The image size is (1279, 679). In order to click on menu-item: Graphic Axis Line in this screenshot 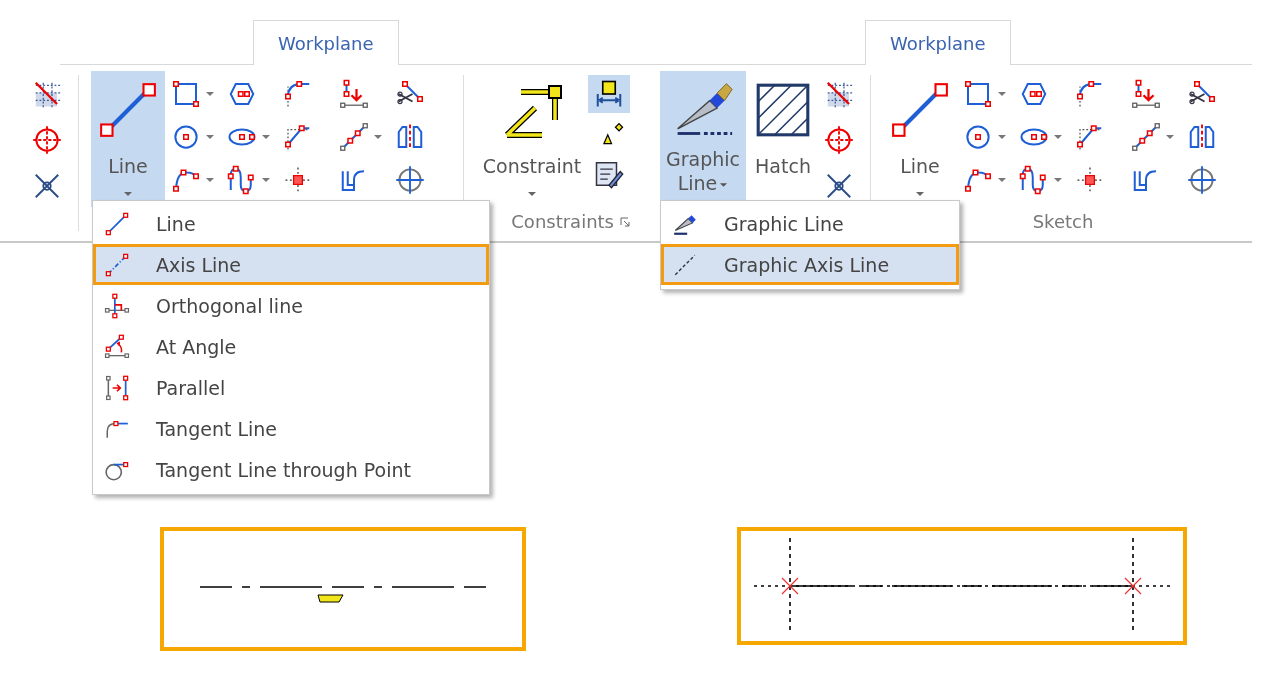, I will do `click(810, 264)`.